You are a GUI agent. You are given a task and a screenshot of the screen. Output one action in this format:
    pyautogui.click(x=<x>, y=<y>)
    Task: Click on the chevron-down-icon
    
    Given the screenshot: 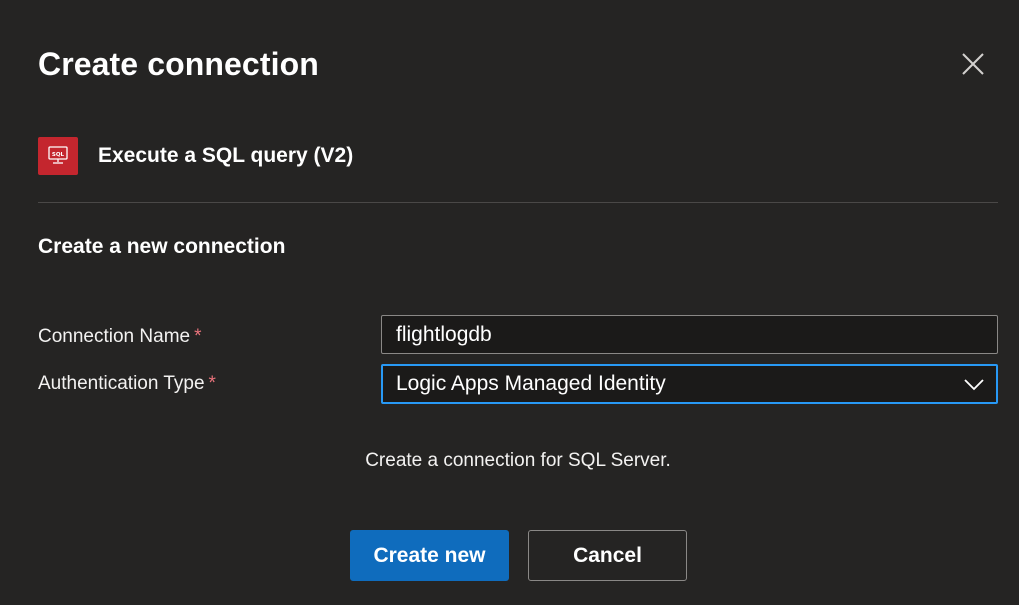 What is the action you would take?
    pyautogui.click(x=974, y=385)
    